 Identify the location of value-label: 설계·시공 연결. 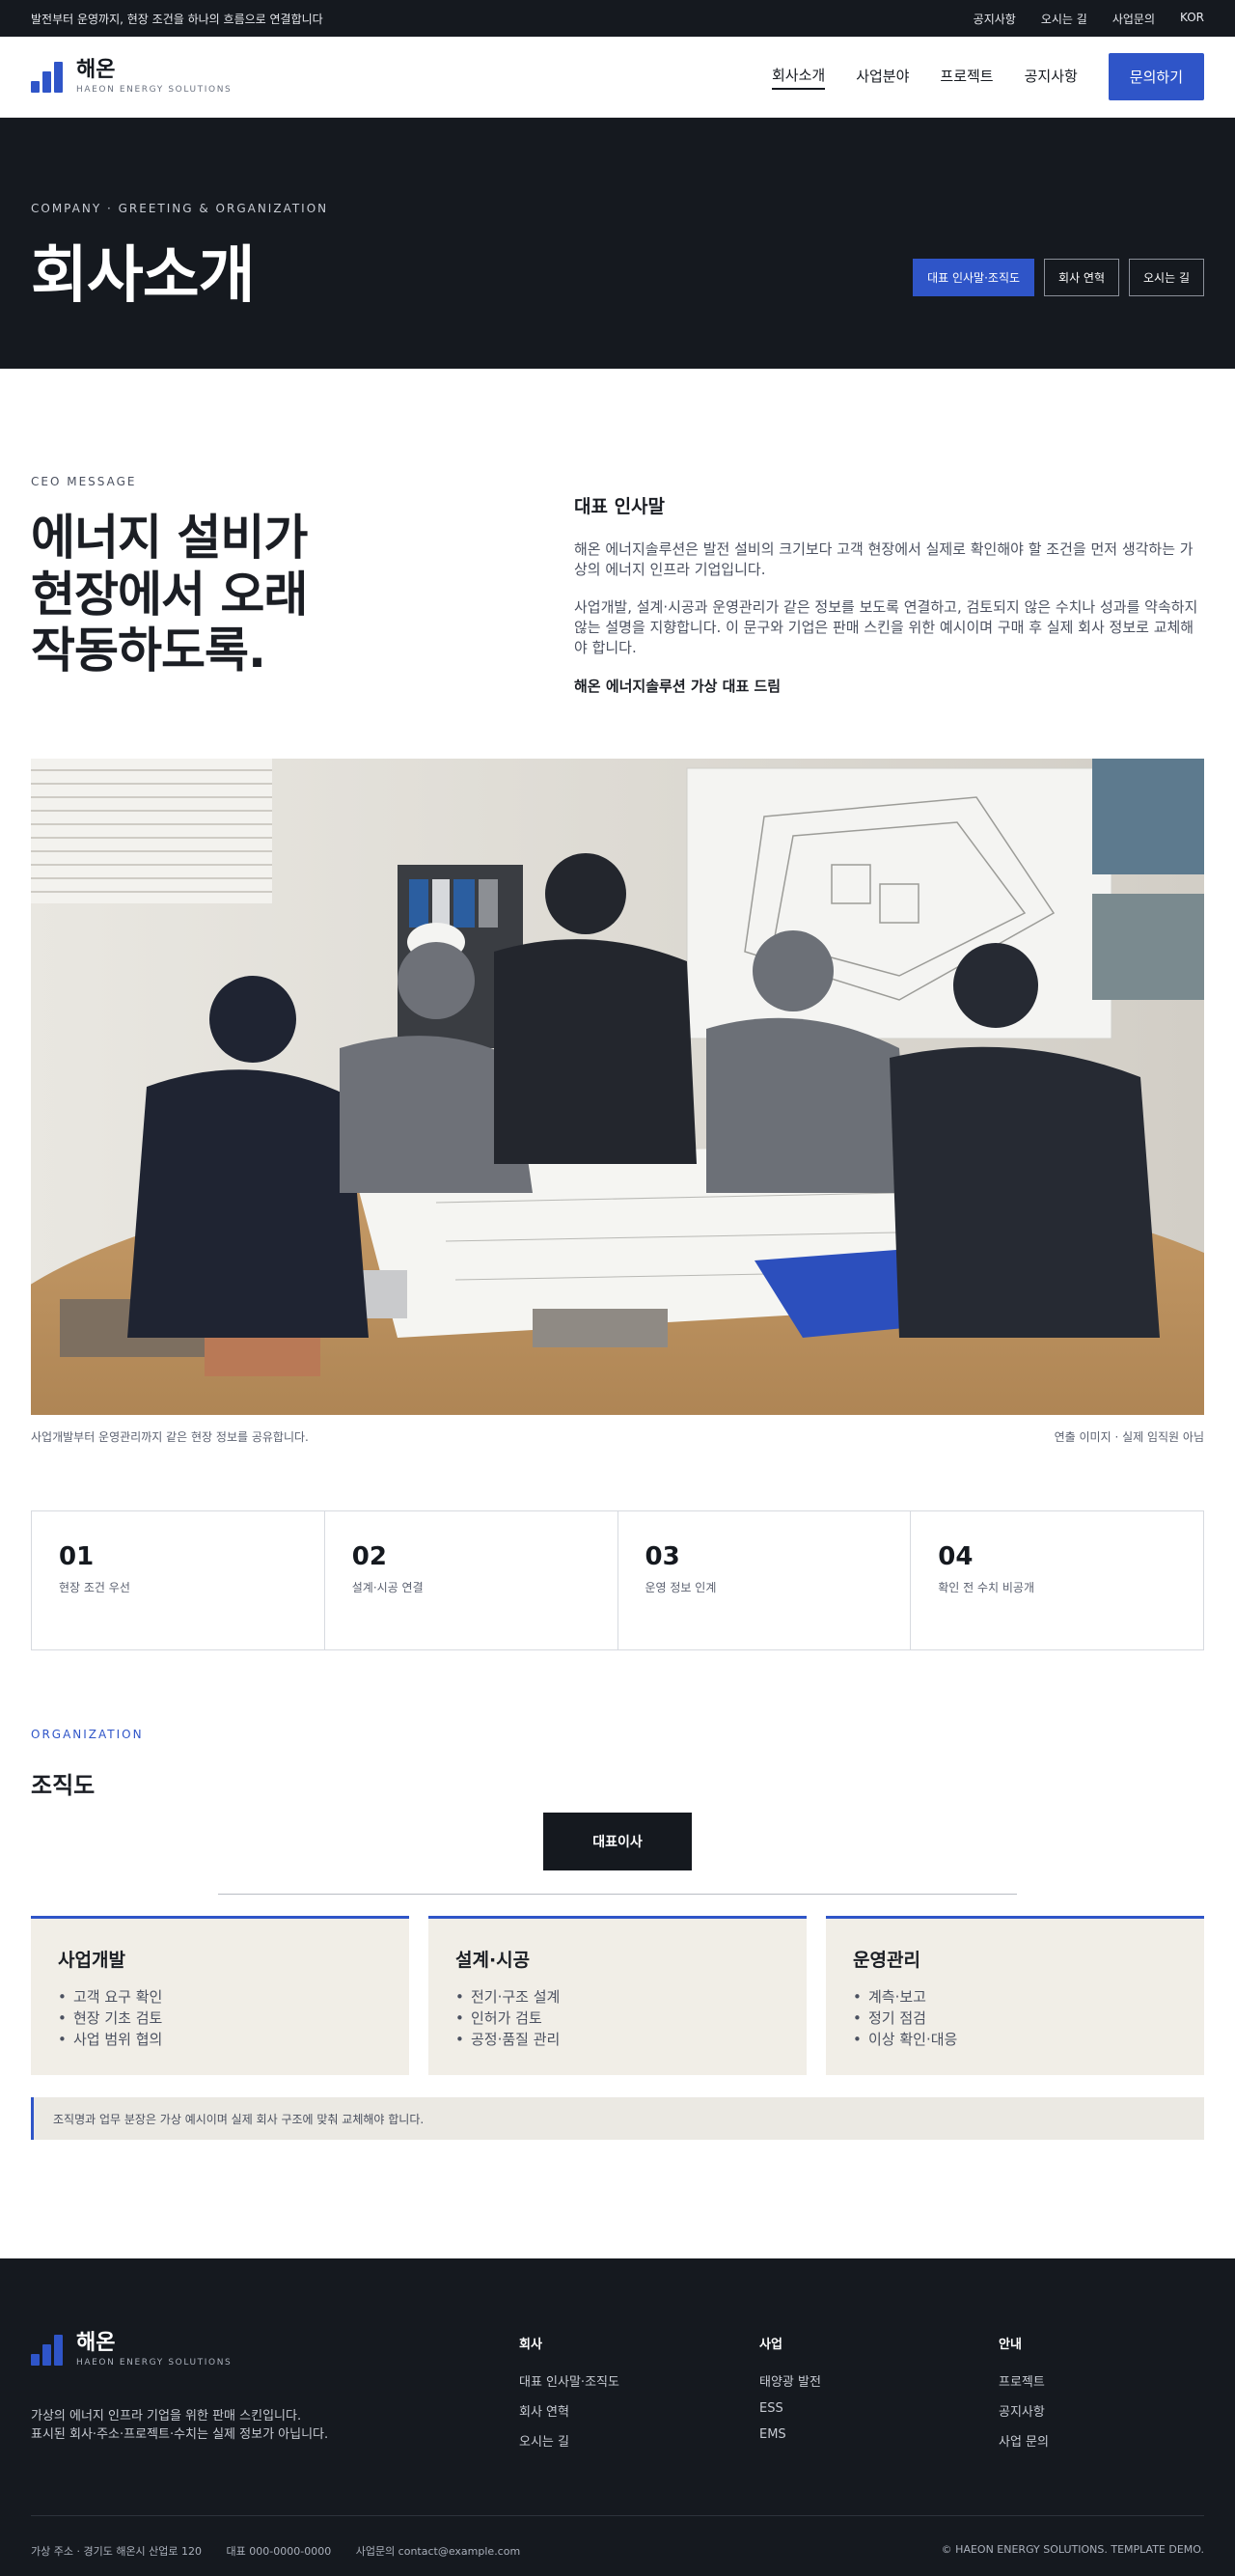
(387, 1587).